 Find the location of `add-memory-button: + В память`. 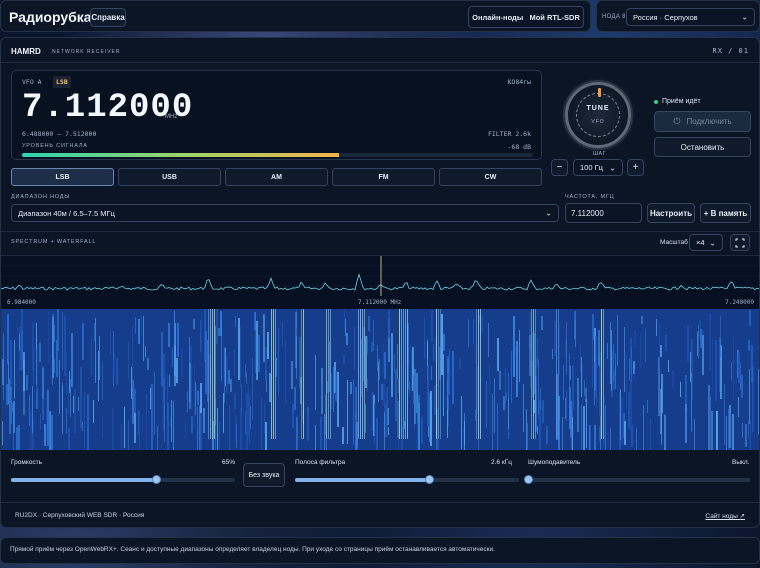

add-memory-button: + В память is located at coordinates (725, 213).